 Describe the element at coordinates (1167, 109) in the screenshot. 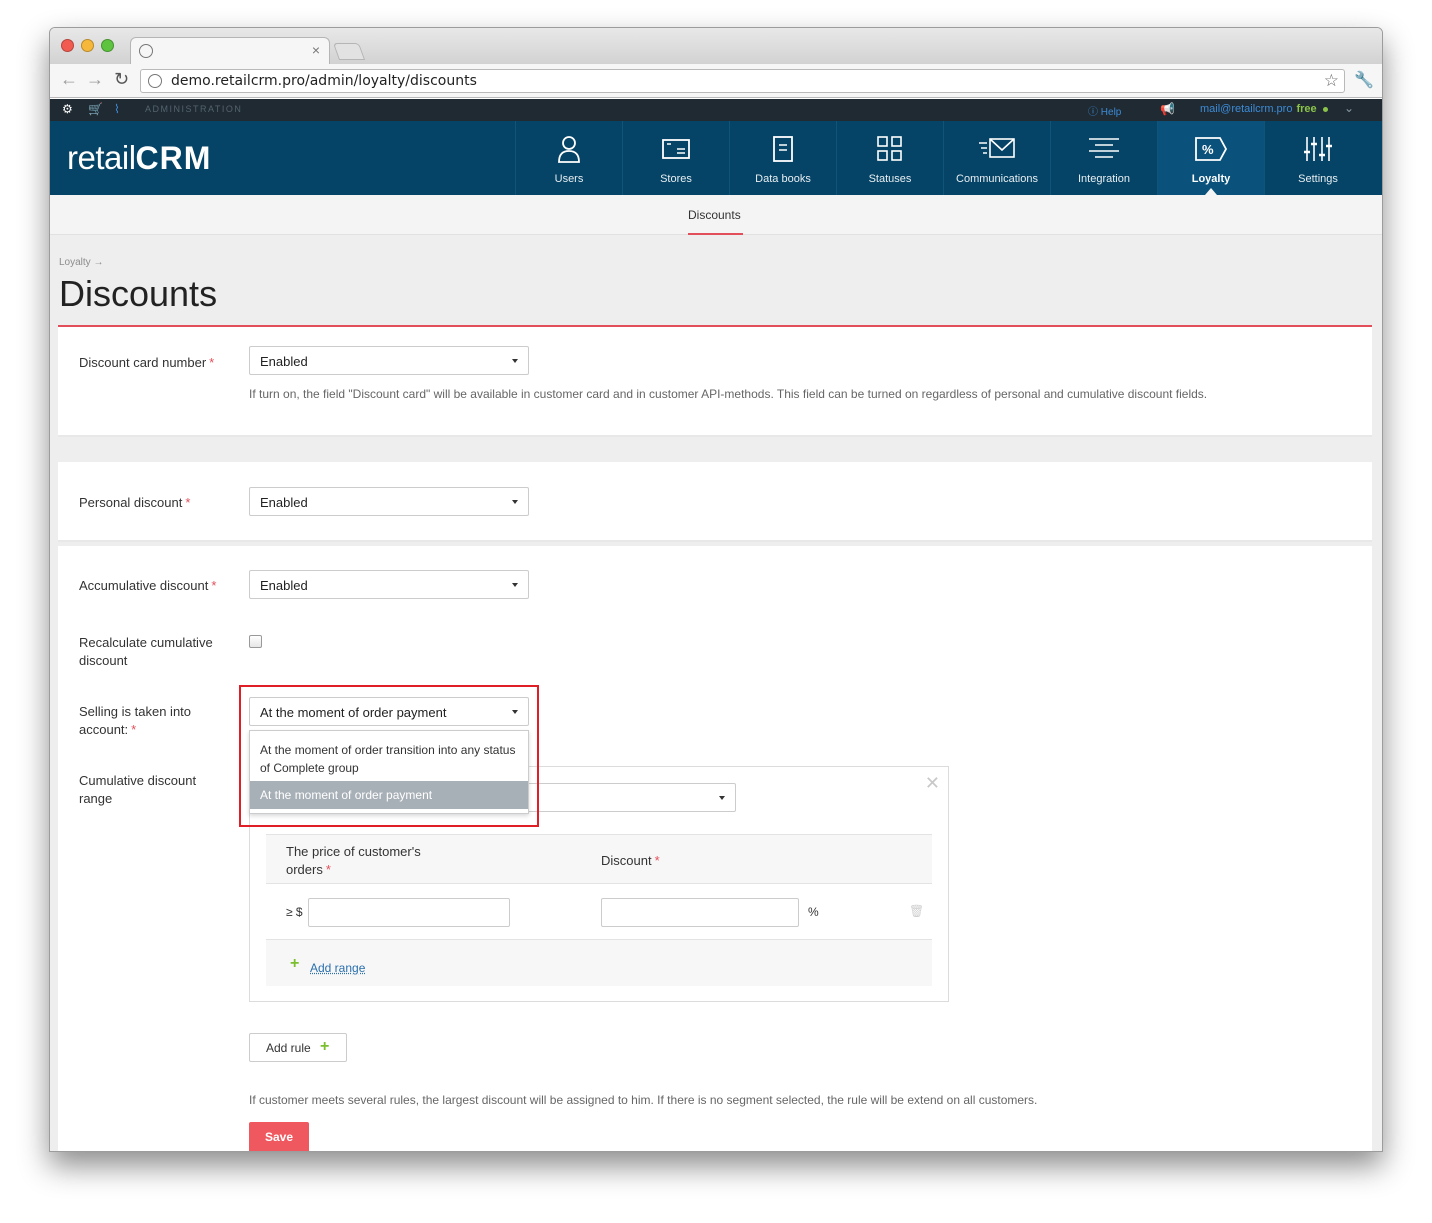

I see `megaphone-icon: 📢` at that location.